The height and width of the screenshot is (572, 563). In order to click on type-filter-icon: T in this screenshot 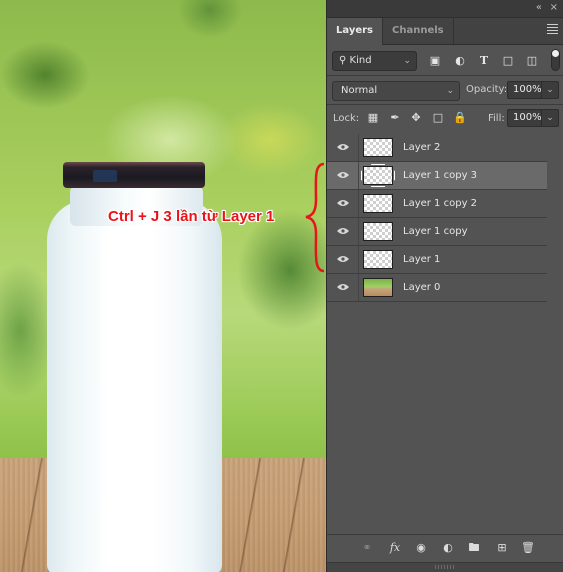, I will do `click(484, 61)`.